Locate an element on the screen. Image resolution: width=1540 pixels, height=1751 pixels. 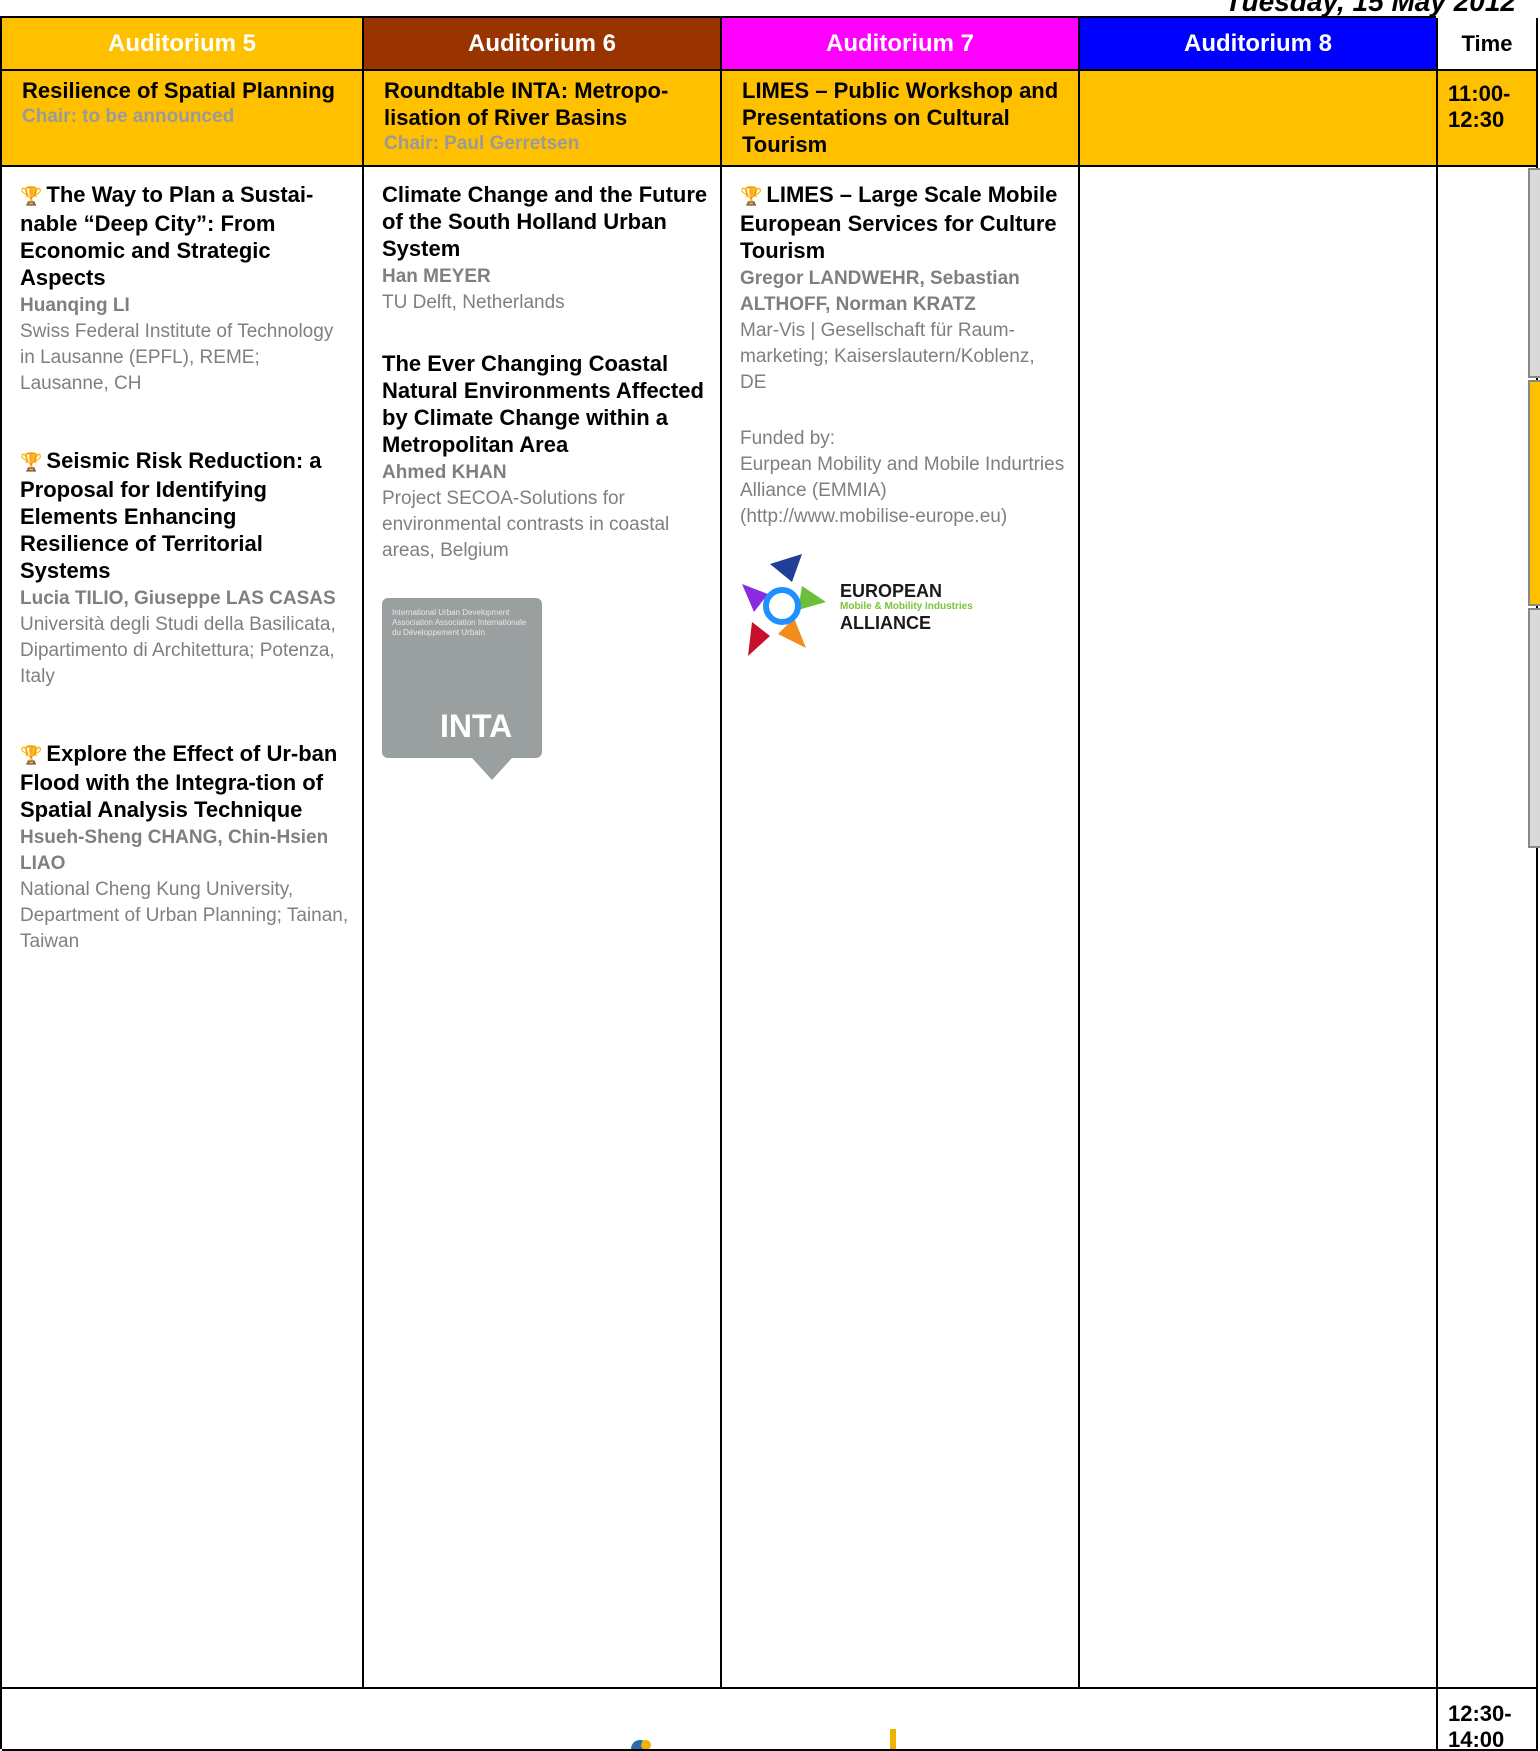
time-column-body is located at coordinates (1488, 928).